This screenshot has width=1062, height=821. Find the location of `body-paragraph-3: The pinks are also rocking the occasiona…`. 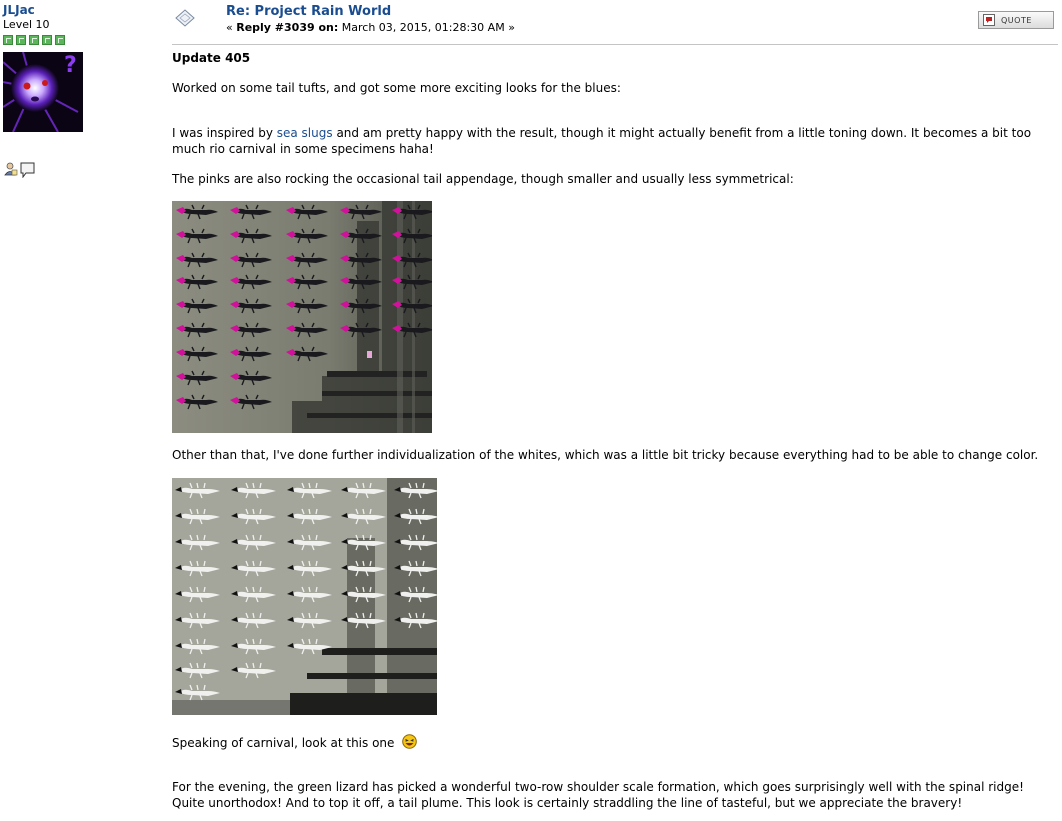

body-paragraph-3: The pinks are also rocking the occasiona… is located at coordinates (483, 179).